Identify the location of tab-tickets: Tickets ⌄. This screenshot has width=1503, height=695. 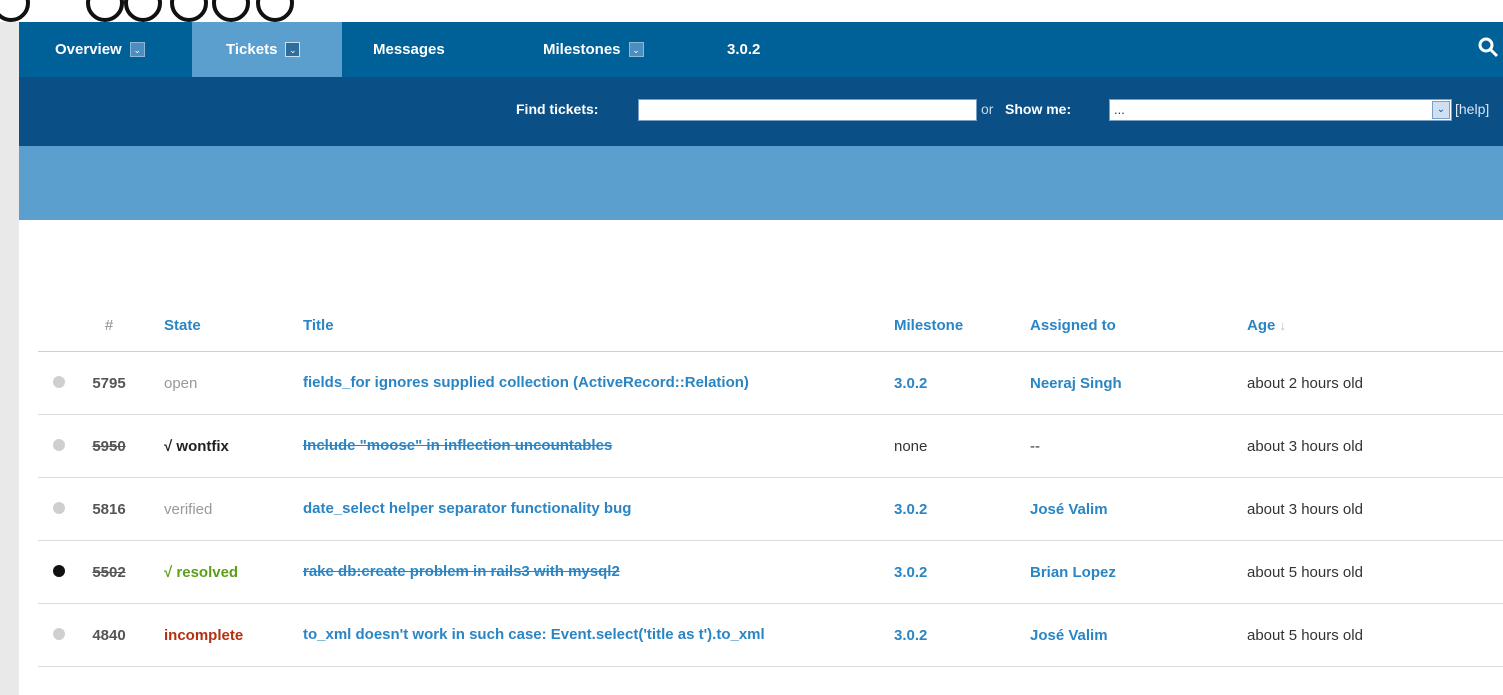
(267, 49).